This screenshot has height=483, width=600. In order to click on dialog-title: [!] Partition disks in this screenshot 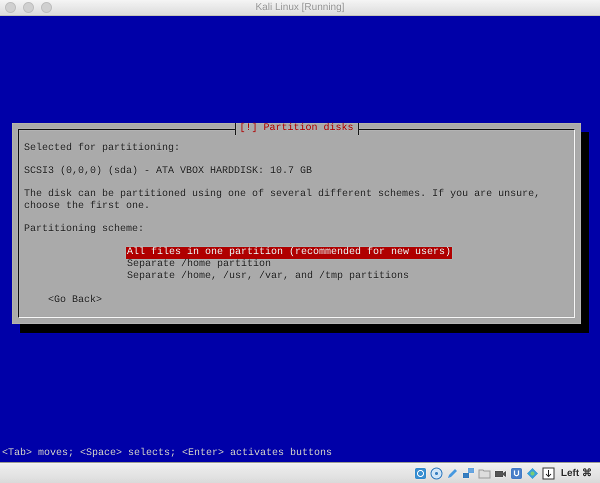, I will do `click(296, 129)`.